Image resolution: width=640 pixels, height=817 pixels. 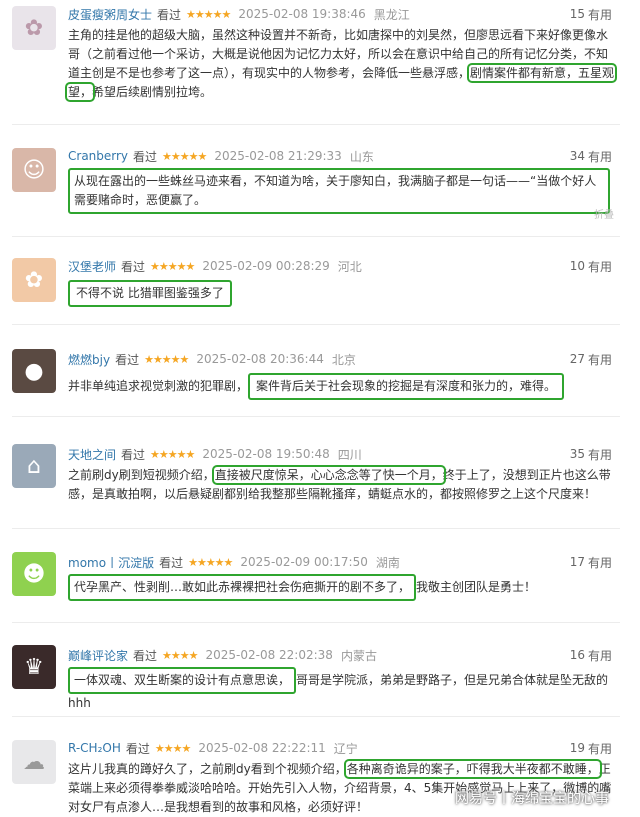 I want to click on review-text: 代孕黑产、性剥削…敢如此赤裸裸把社会伤疤撕开的剧不多了， 我敬主创团队是勇士！, so click(x=343, y=587).